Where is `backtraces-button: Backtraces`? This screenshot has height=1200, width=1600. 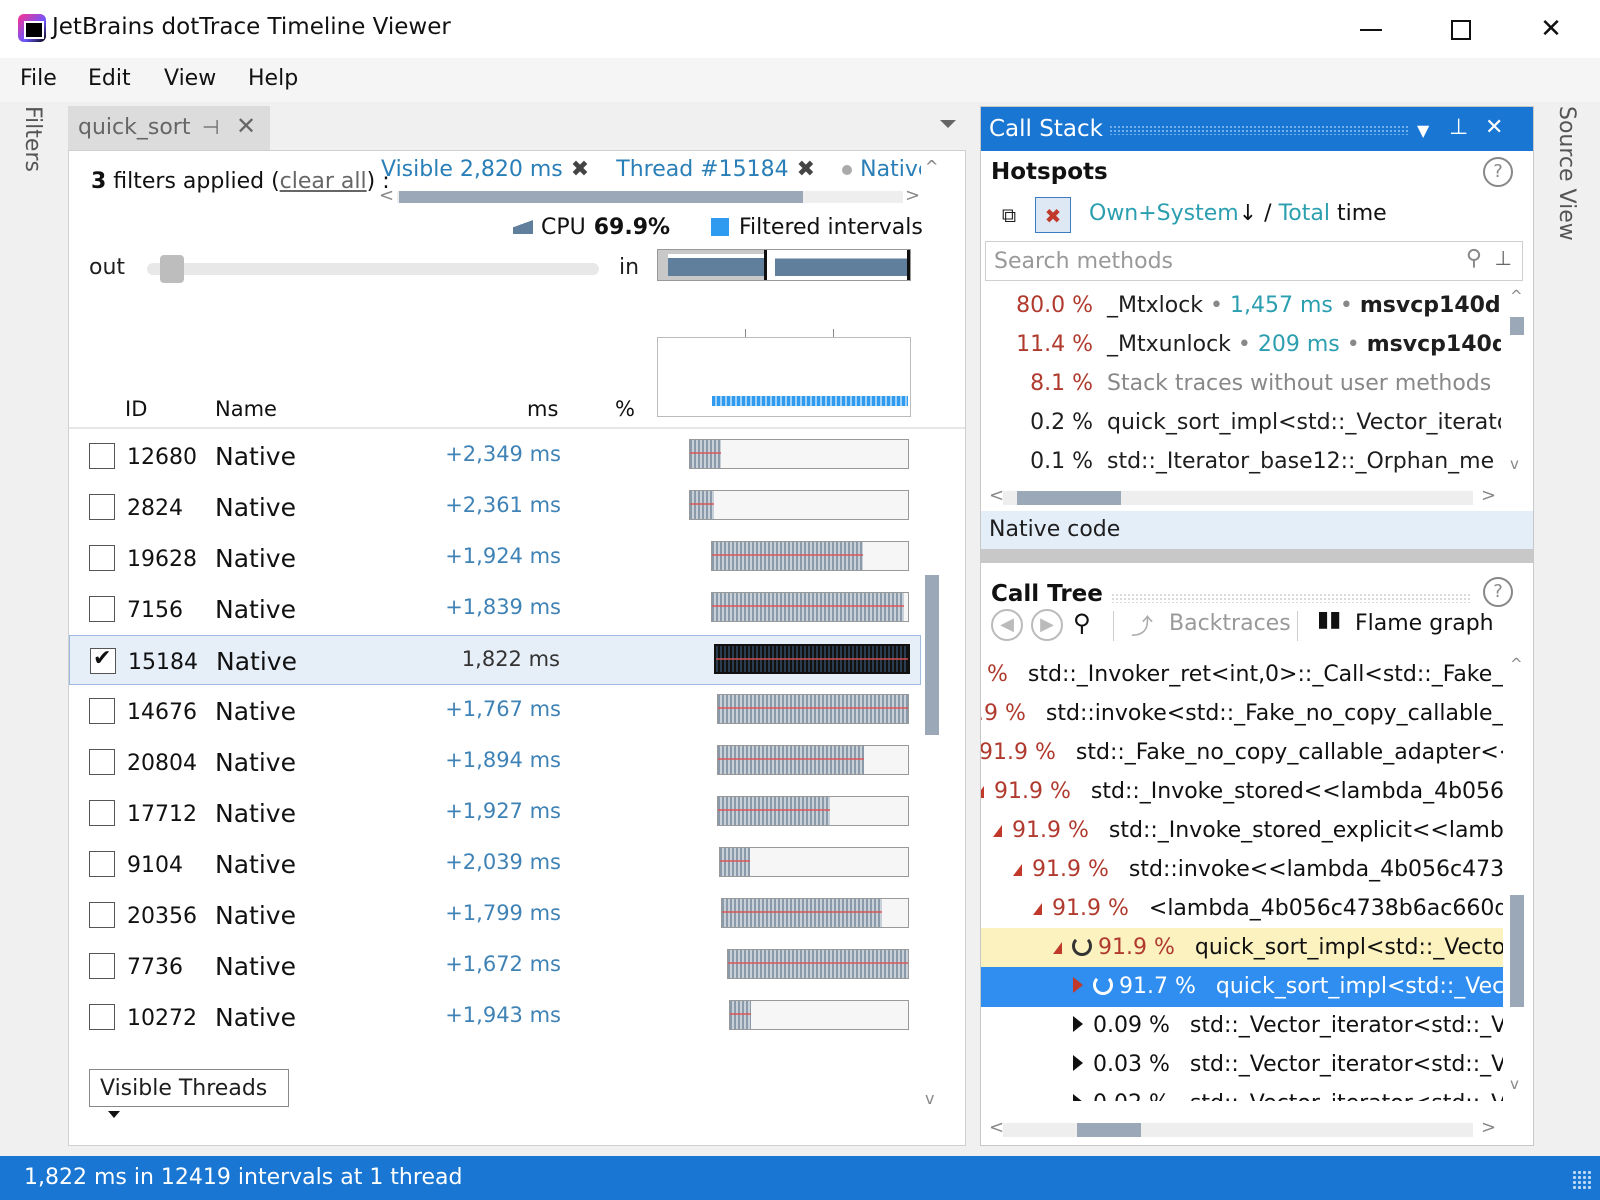
backtraces-button: Backtraces is located at coordinates (1230, 623).